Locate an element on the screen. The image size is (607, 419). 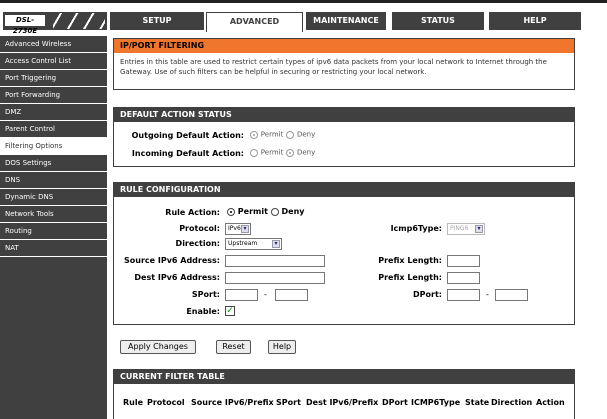
brand-logo: DSL-2730E is located at coordinates (55, 23).